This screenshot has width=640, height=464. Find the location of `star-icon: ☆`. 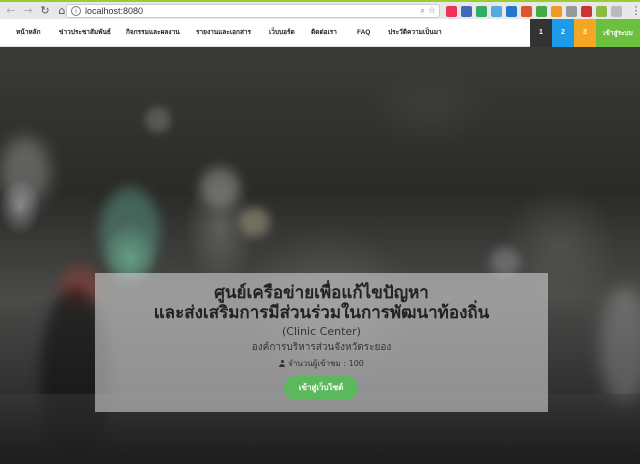

star-icon: ☆ is located at coordinates (432, 11).